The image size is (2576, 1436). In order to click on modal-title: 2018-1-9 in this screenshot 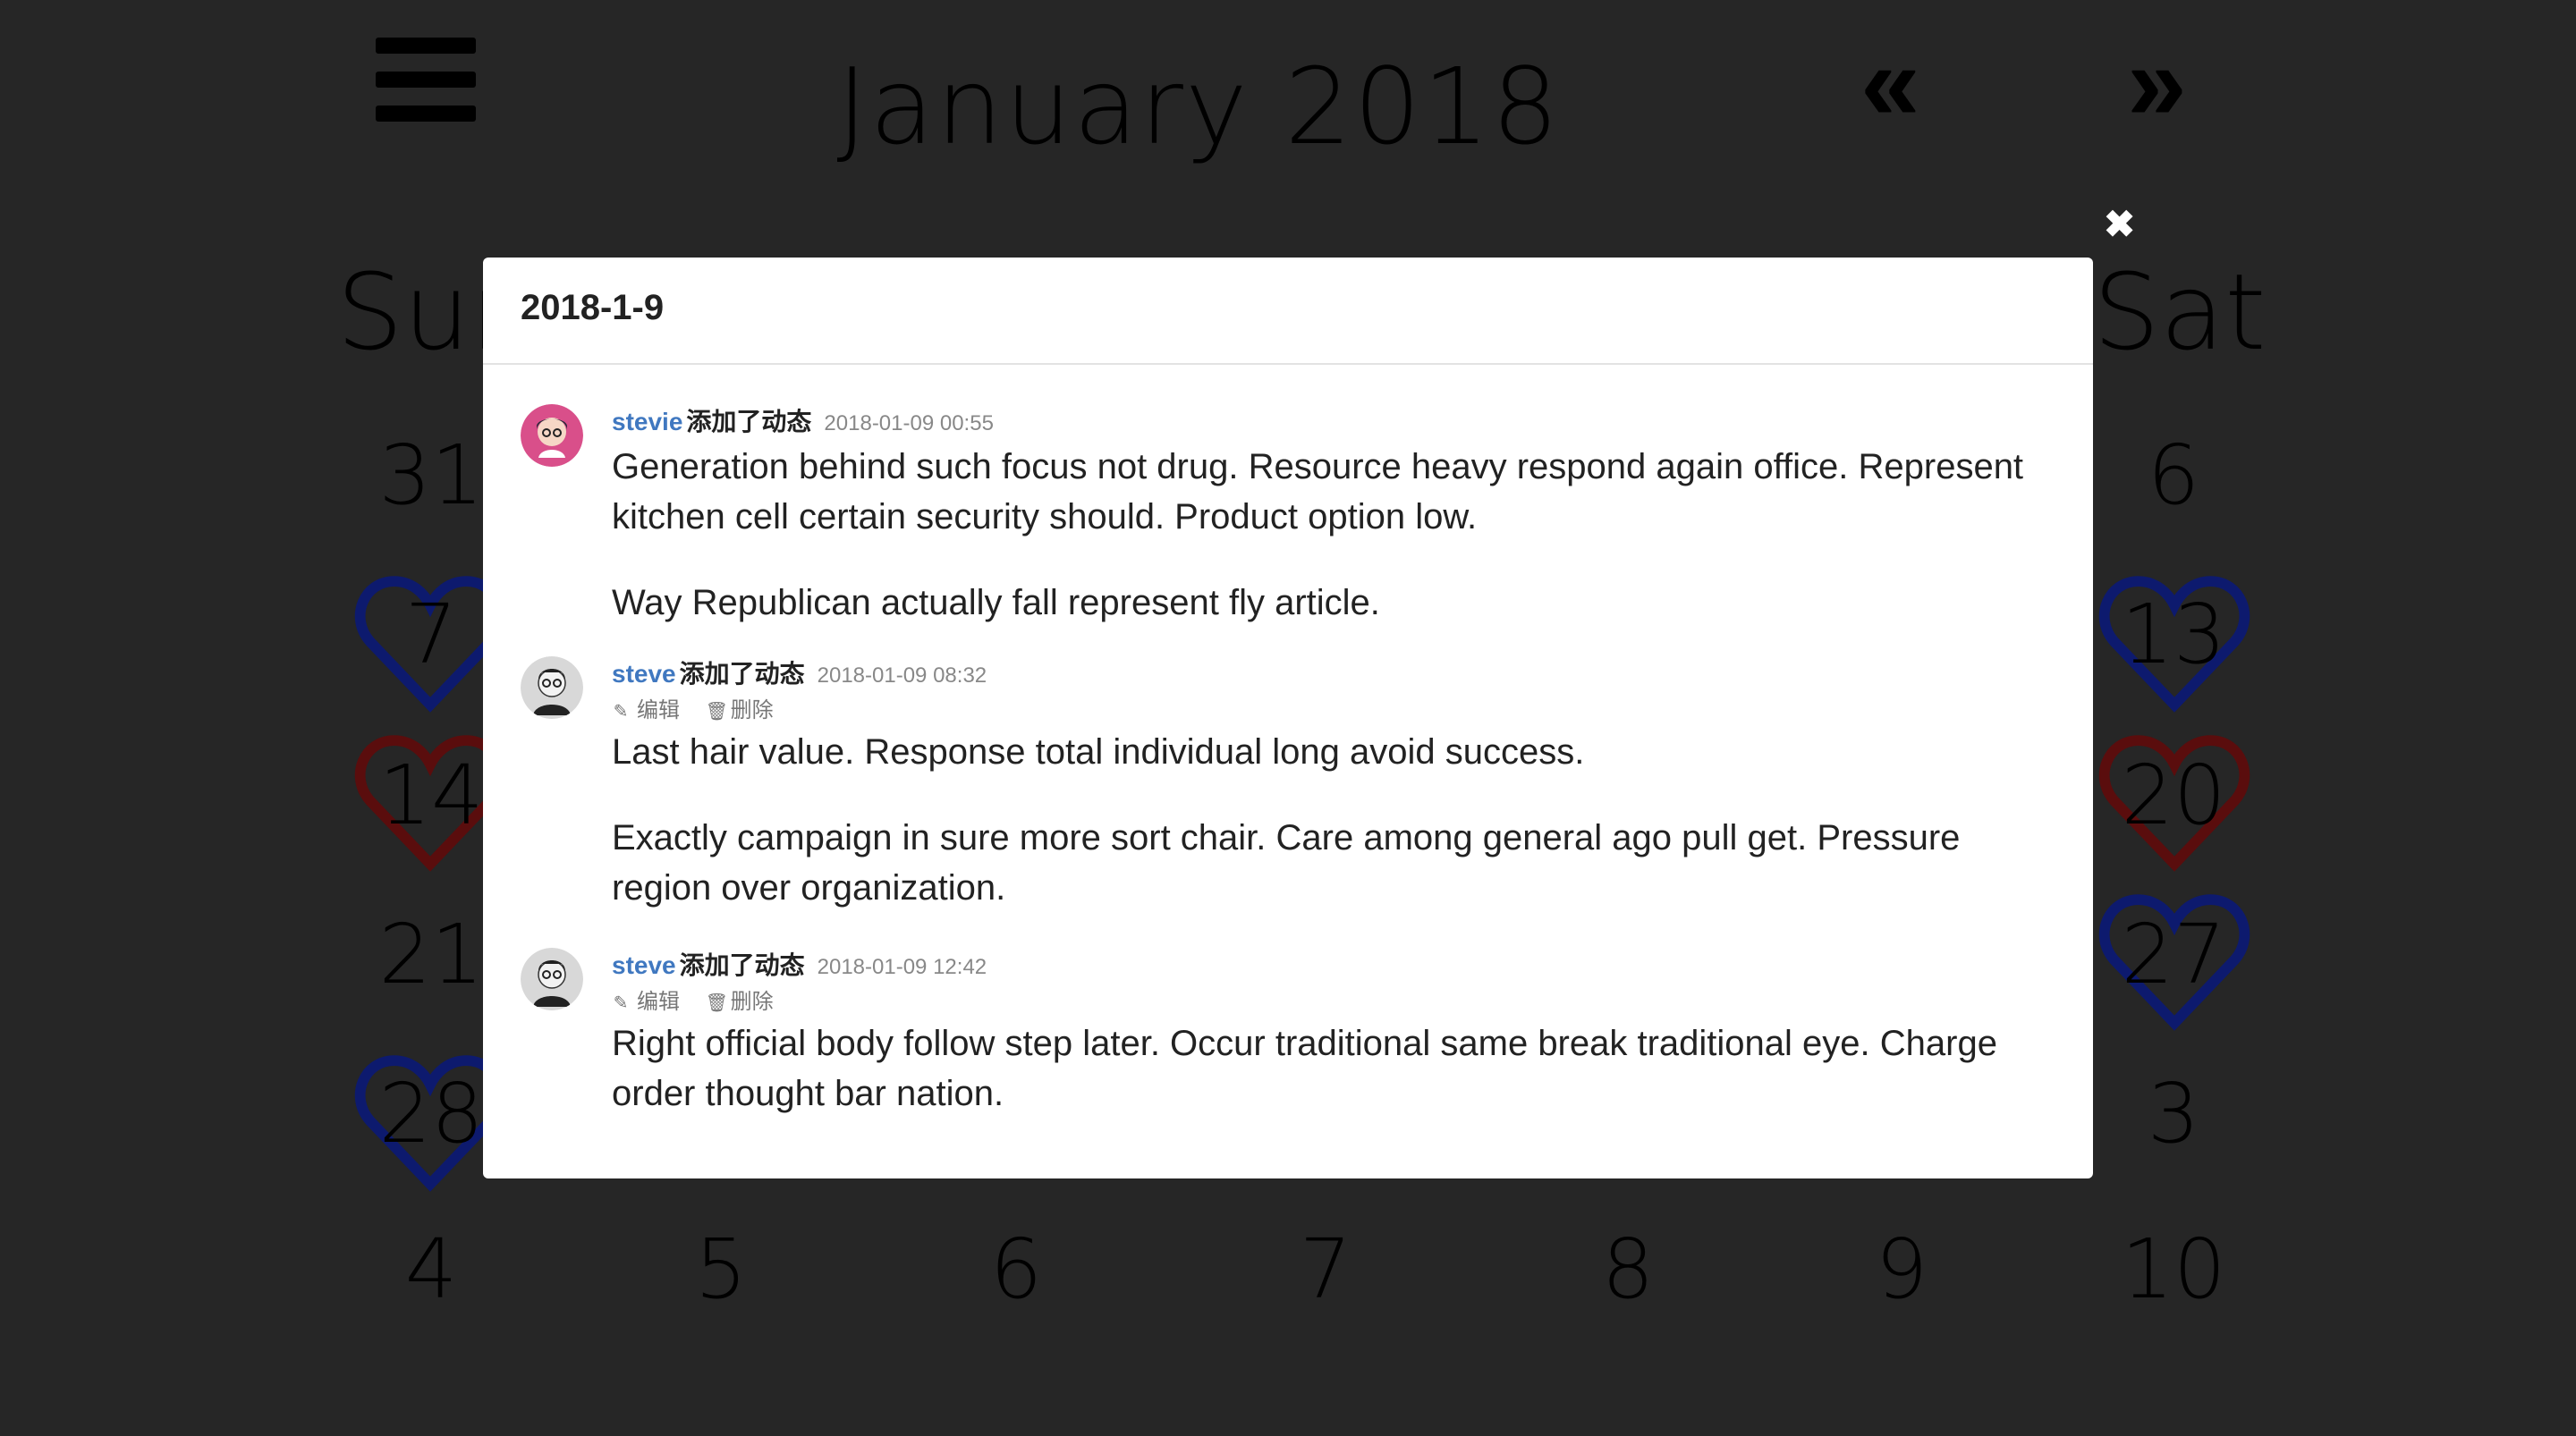, I will do `click(593, 307)`.